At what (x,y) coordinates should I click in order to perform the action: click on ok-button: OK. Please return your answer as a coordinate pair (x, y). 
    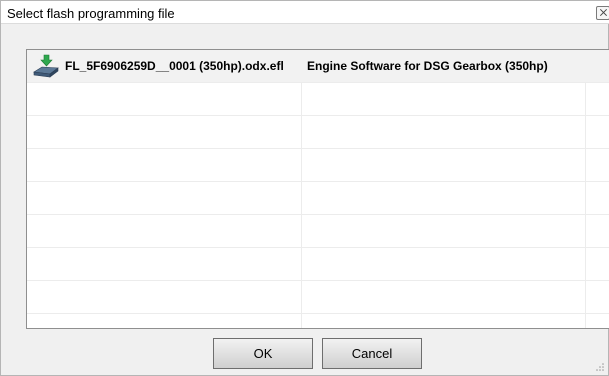
    Looking at the image, I should click on (263, 353).